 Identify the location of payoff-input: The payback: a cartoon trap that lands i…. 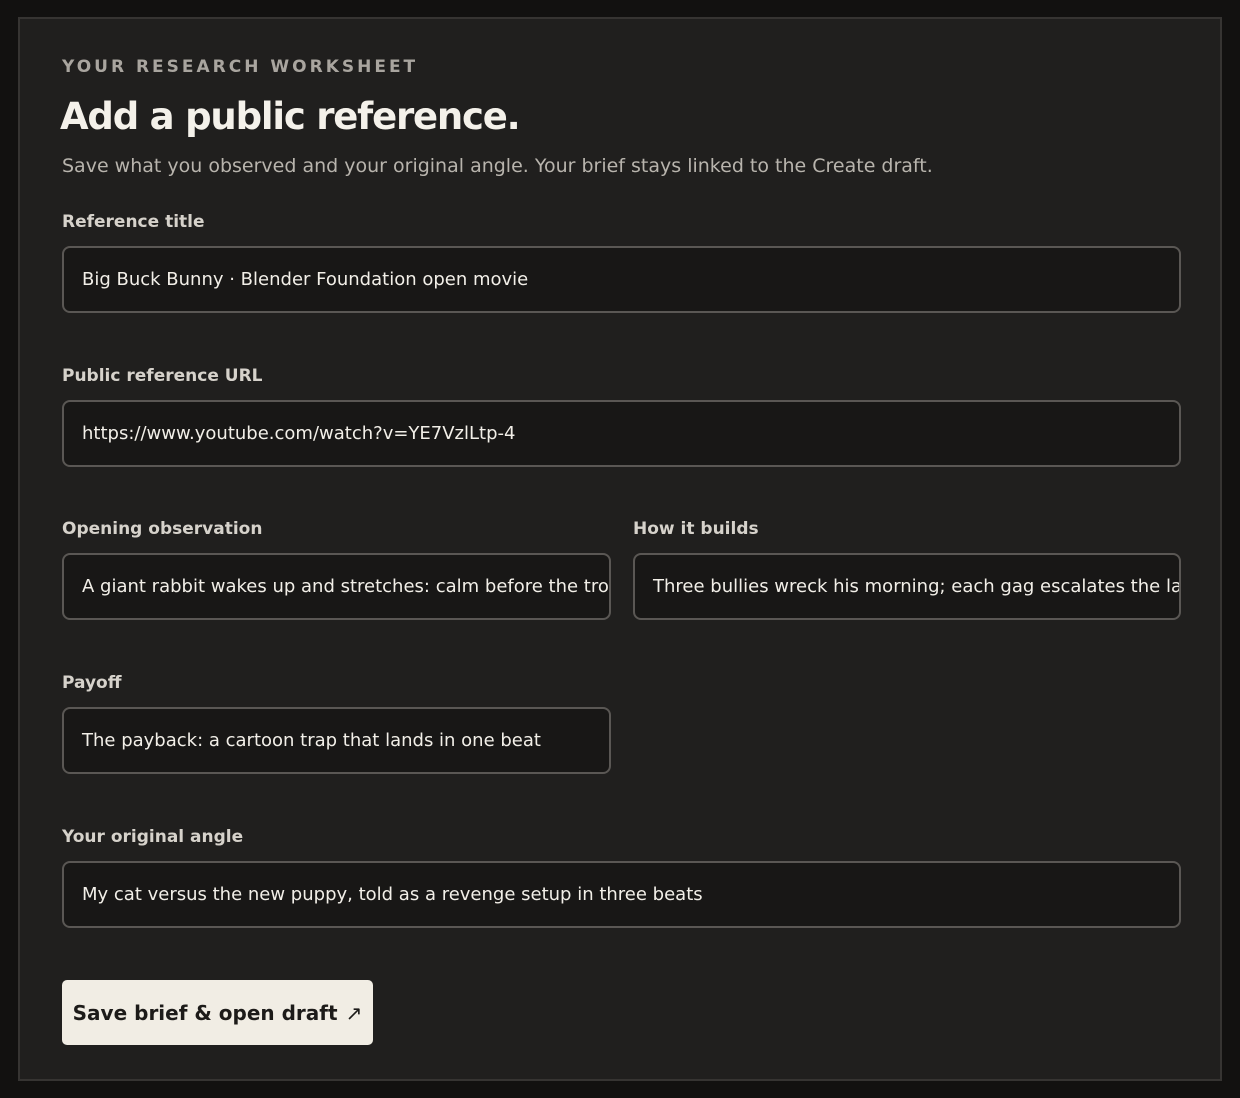
(336, 740).